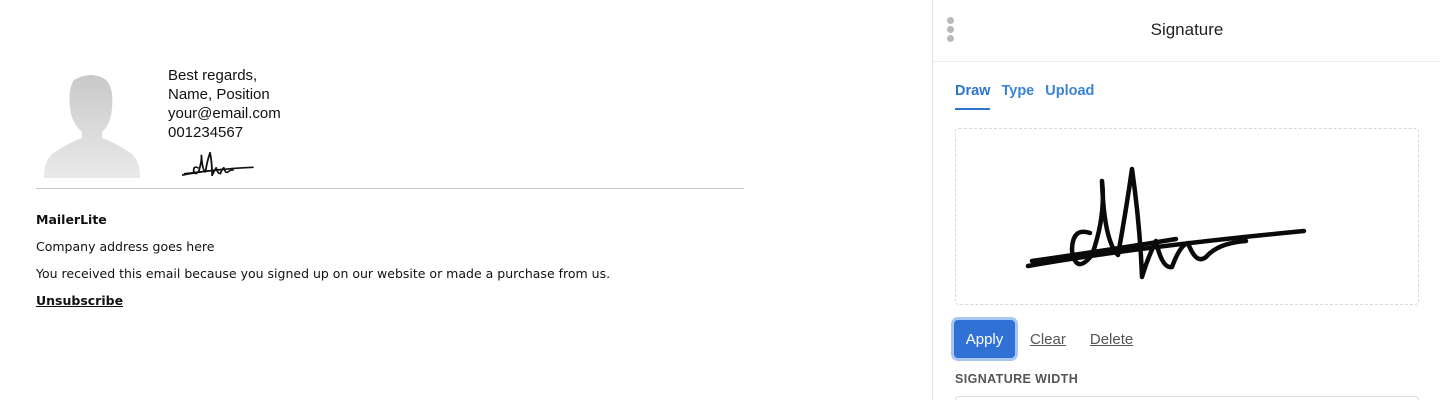 Image resolution: width=1440 pixels, height=400 pixels. What do you see at coordinates (1111, 339) in the screenshot?
I see `delete-button: Delete` at bounding box center [1111, 339].